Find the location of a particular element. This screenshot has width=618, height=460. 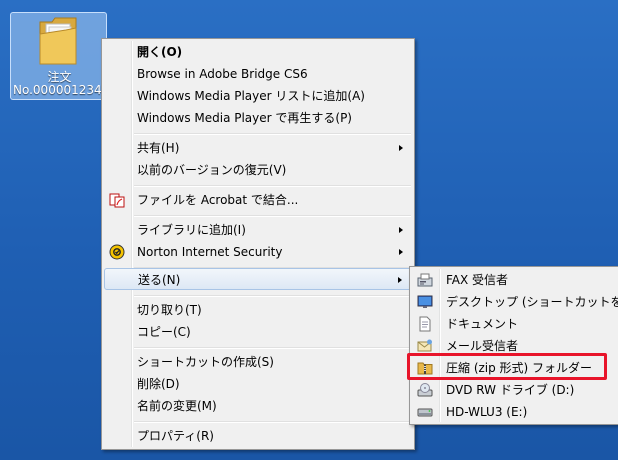

sendto-desktop: デスクトップ (ショートカットを is located at coordinates (515, 302).